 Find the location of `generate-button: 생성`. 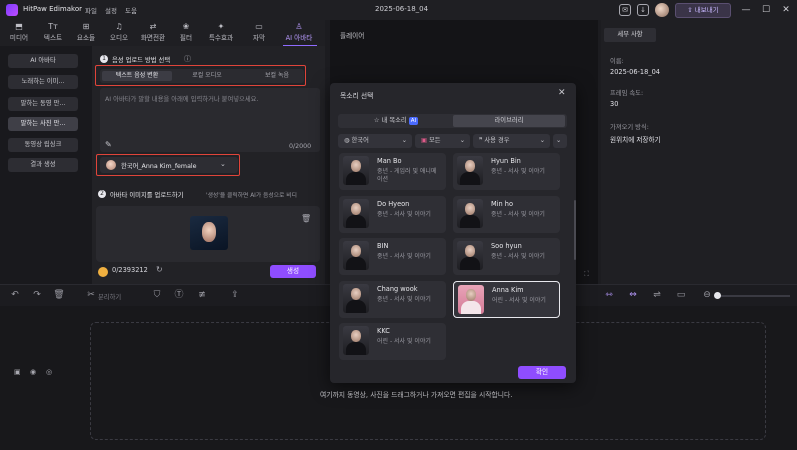

generate-button: 생성 is located at coordinates (293, 271).